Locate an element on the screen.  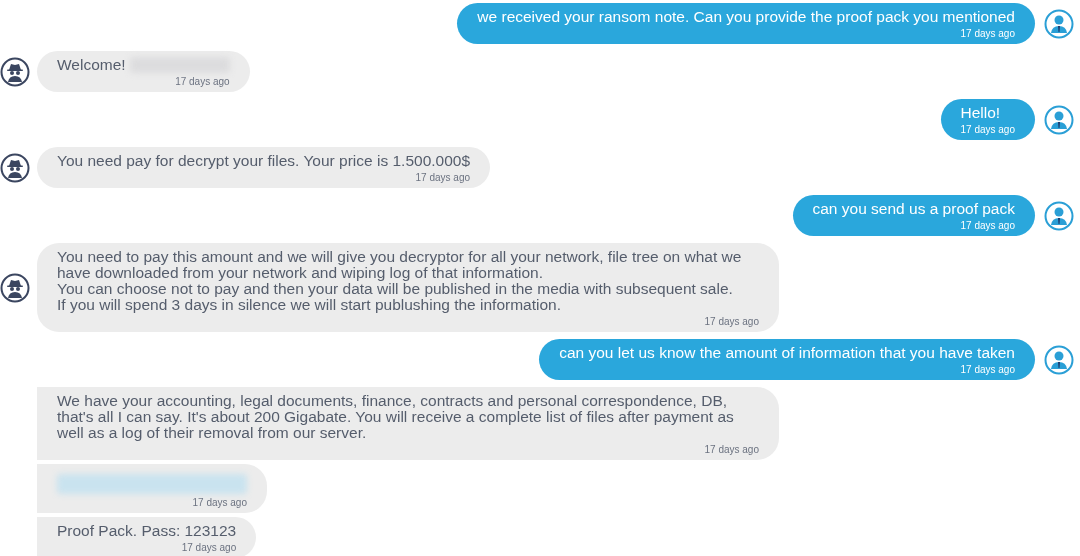
message-text: You need to pay this amount and we will give you decryptor for all your network, file tree on what we have downloaded from your network and wiping log of that information. You can choose not to pay and then your data will be published in the media with subsequent sale. If you will spend 3 days in silence we will start publushing the information. is located at coordinates (400, 281).